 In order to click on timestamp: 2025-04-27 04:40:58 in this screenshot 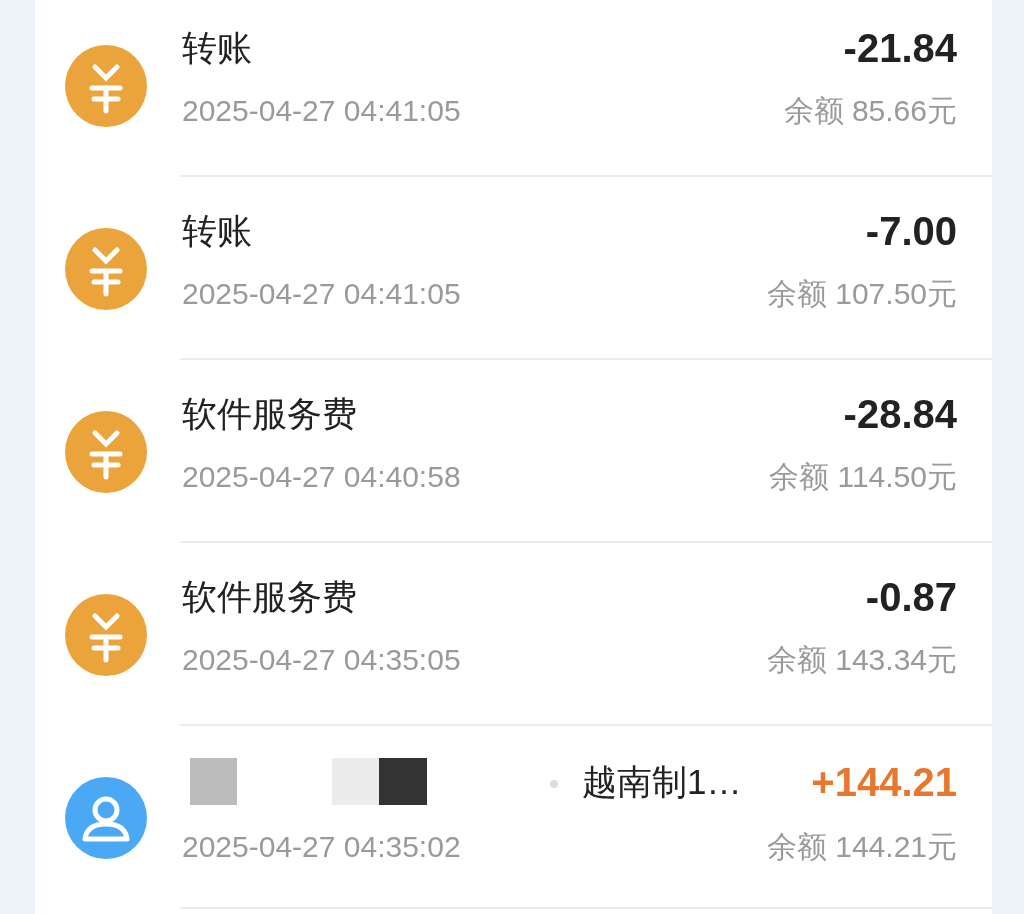, I will do `click(321, 477)`.